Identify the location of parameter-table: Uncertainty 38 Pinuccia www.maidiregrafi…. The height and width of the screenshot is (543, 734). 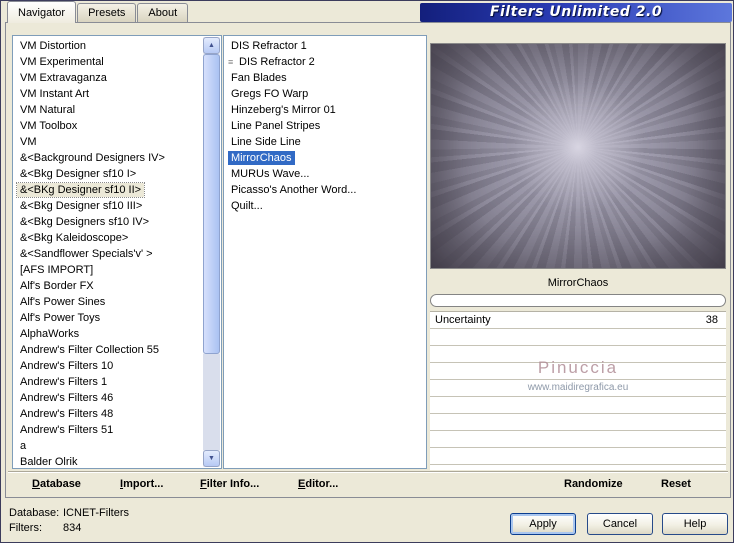
(578, 390).